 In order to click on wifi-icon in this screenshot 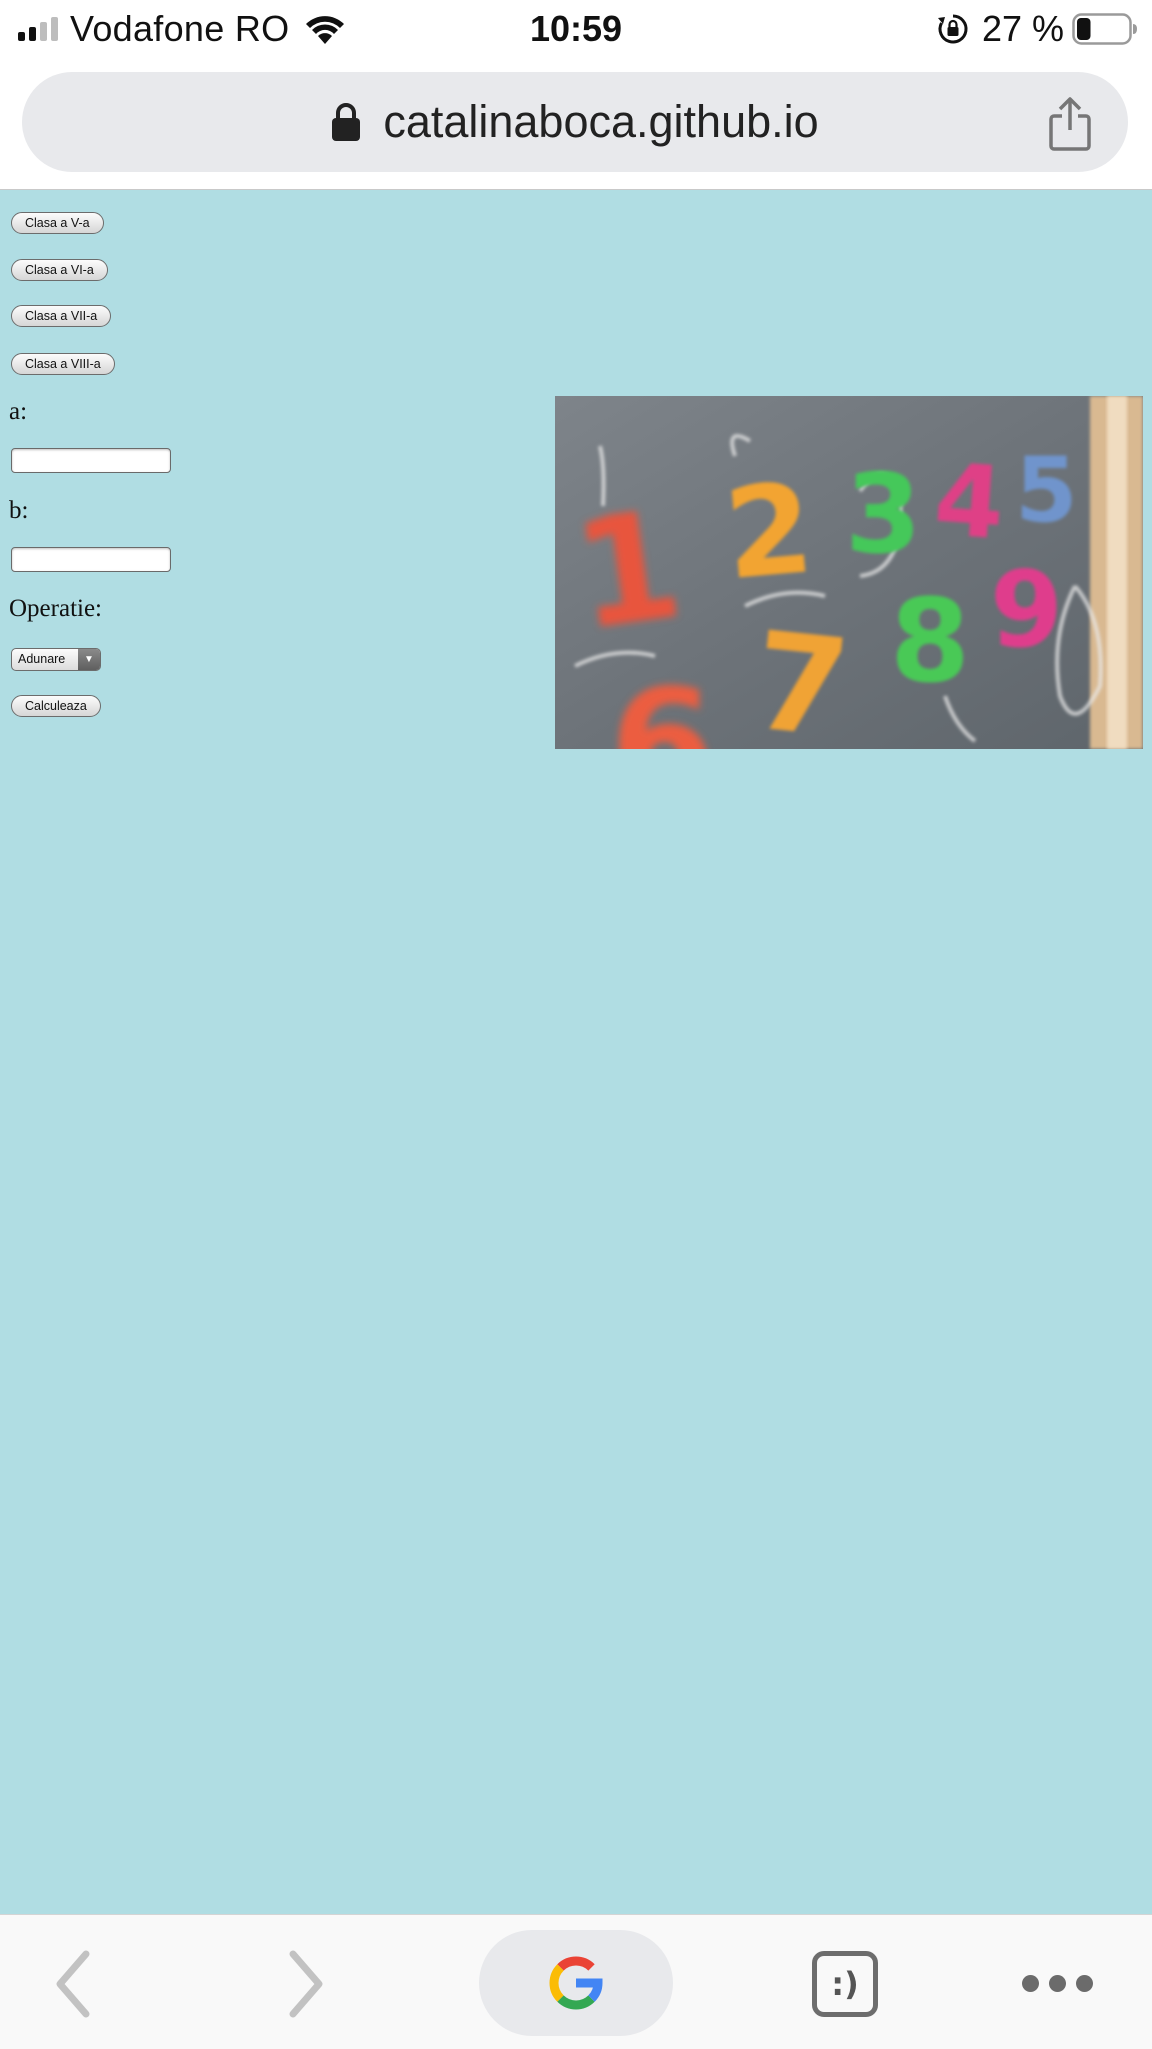, I will do `click(325, 30)`.